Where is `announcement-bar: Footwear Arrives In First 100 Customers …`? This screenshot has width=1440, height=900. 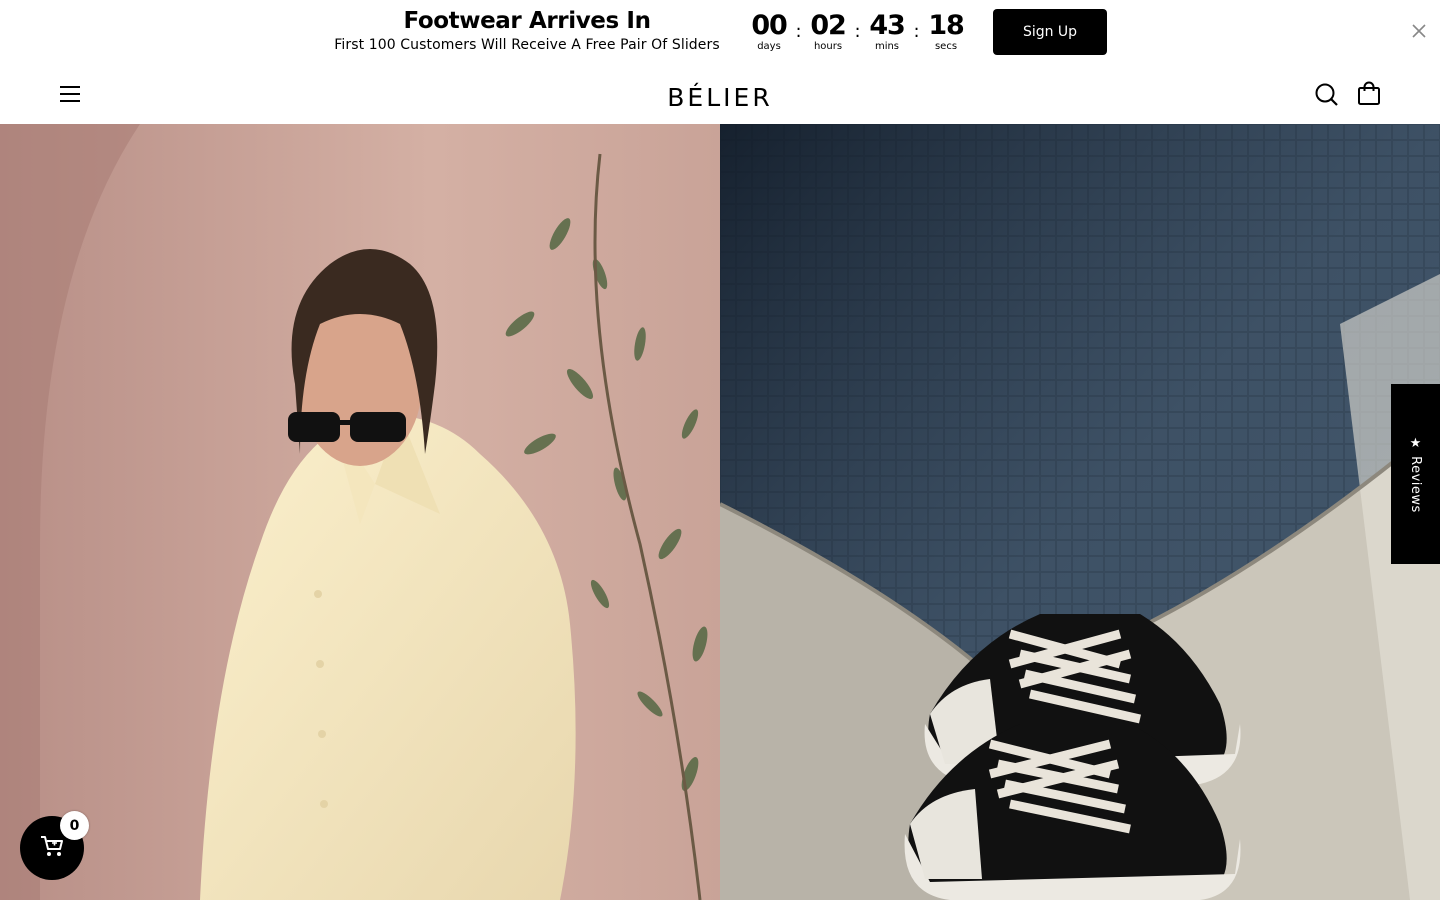
announcement-bar: Footwear Arrives In First 100 Customers … is located at coordinates (720, 32).